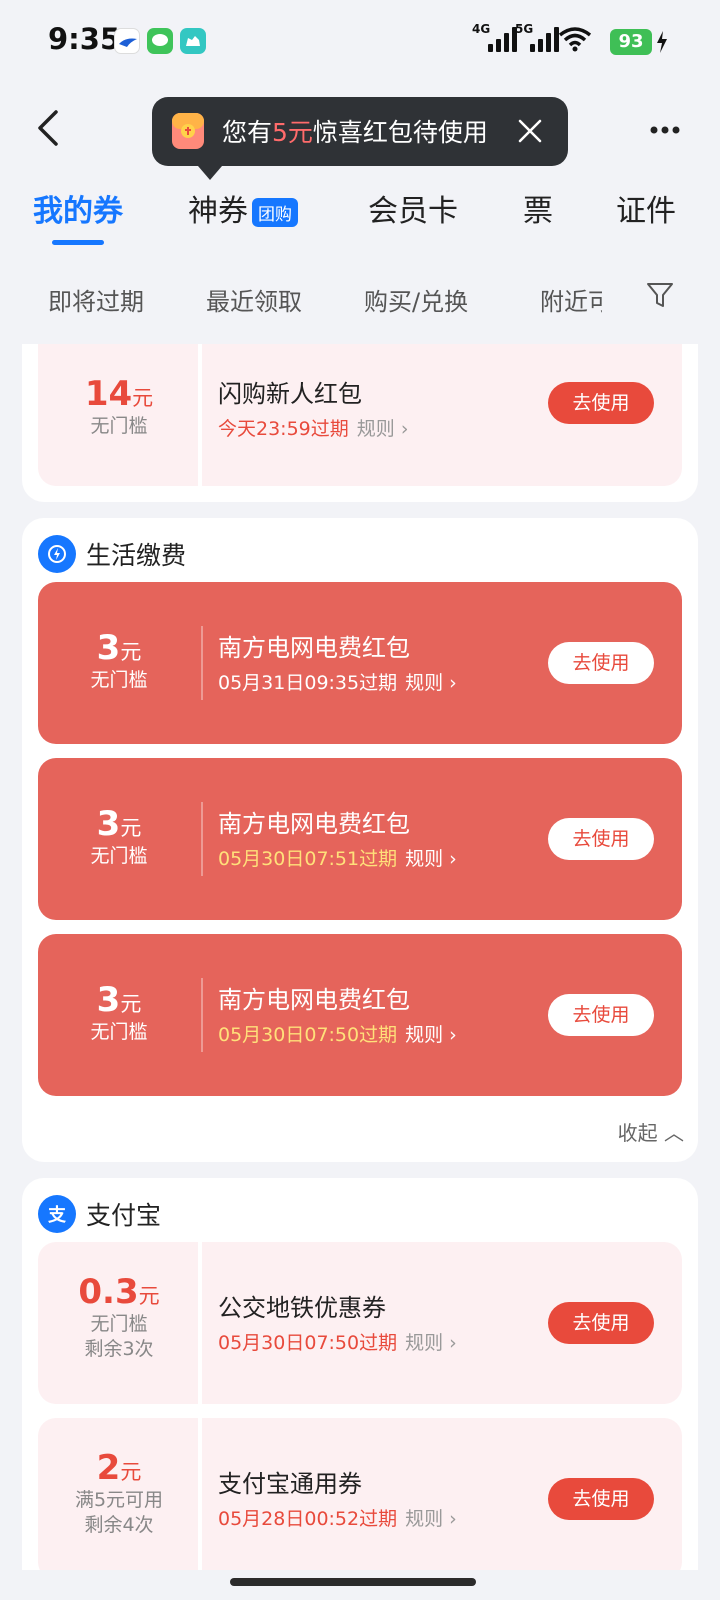 The width and height of the screenshot is (720, 1600). Describe the element at coordinates (193, 41) in the screenshot. I see `camel-app-icon` at that location.